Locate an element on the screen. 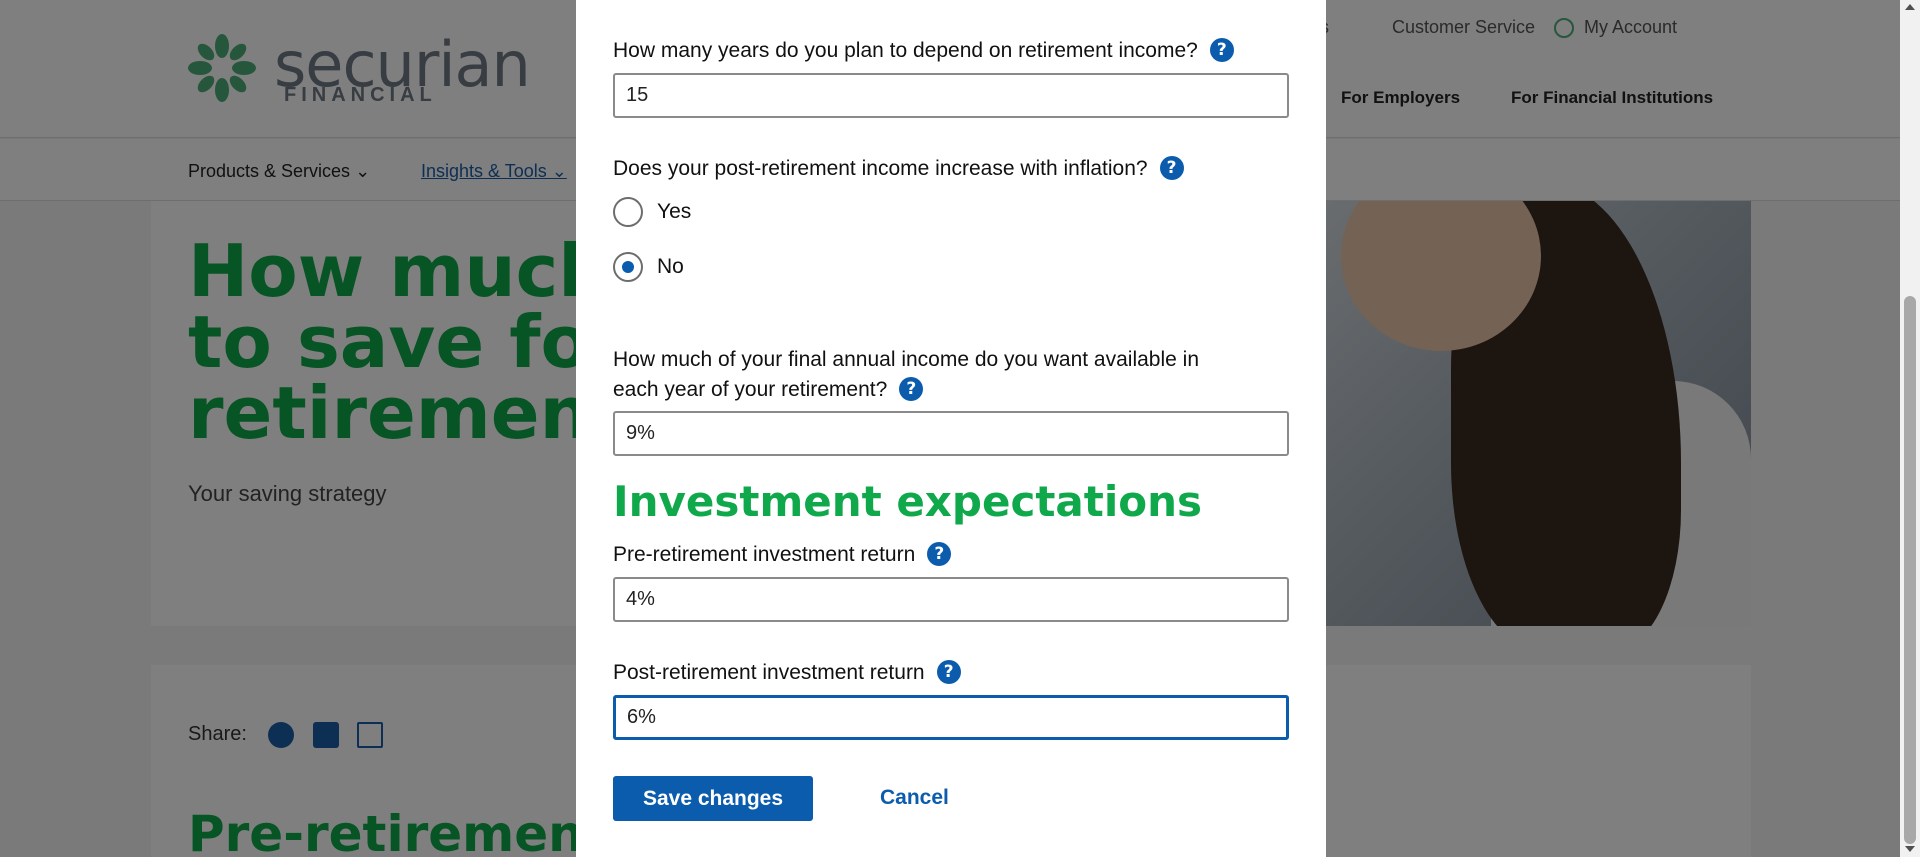 The image size is (1920, 857). post-return-help-icon: ? is located at coordinates (948, 672).